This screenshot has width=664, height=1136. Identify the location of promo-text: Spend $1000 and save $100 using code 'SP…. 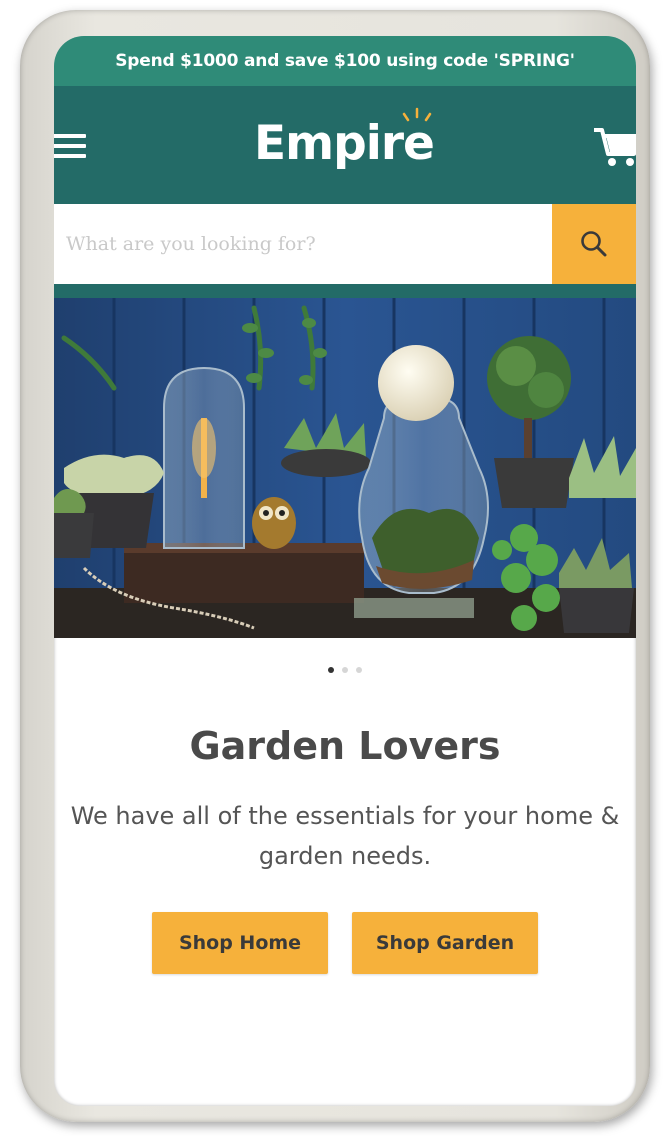
(345, 61).